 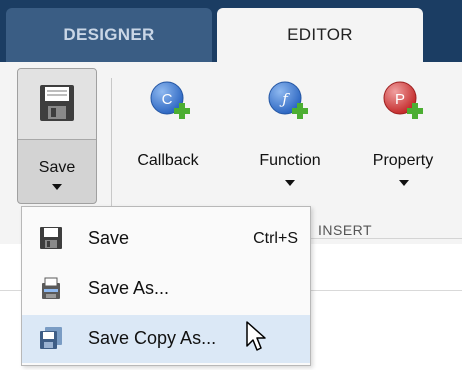 I want to click on callback-label: Callback, so click(x=168, y=160).